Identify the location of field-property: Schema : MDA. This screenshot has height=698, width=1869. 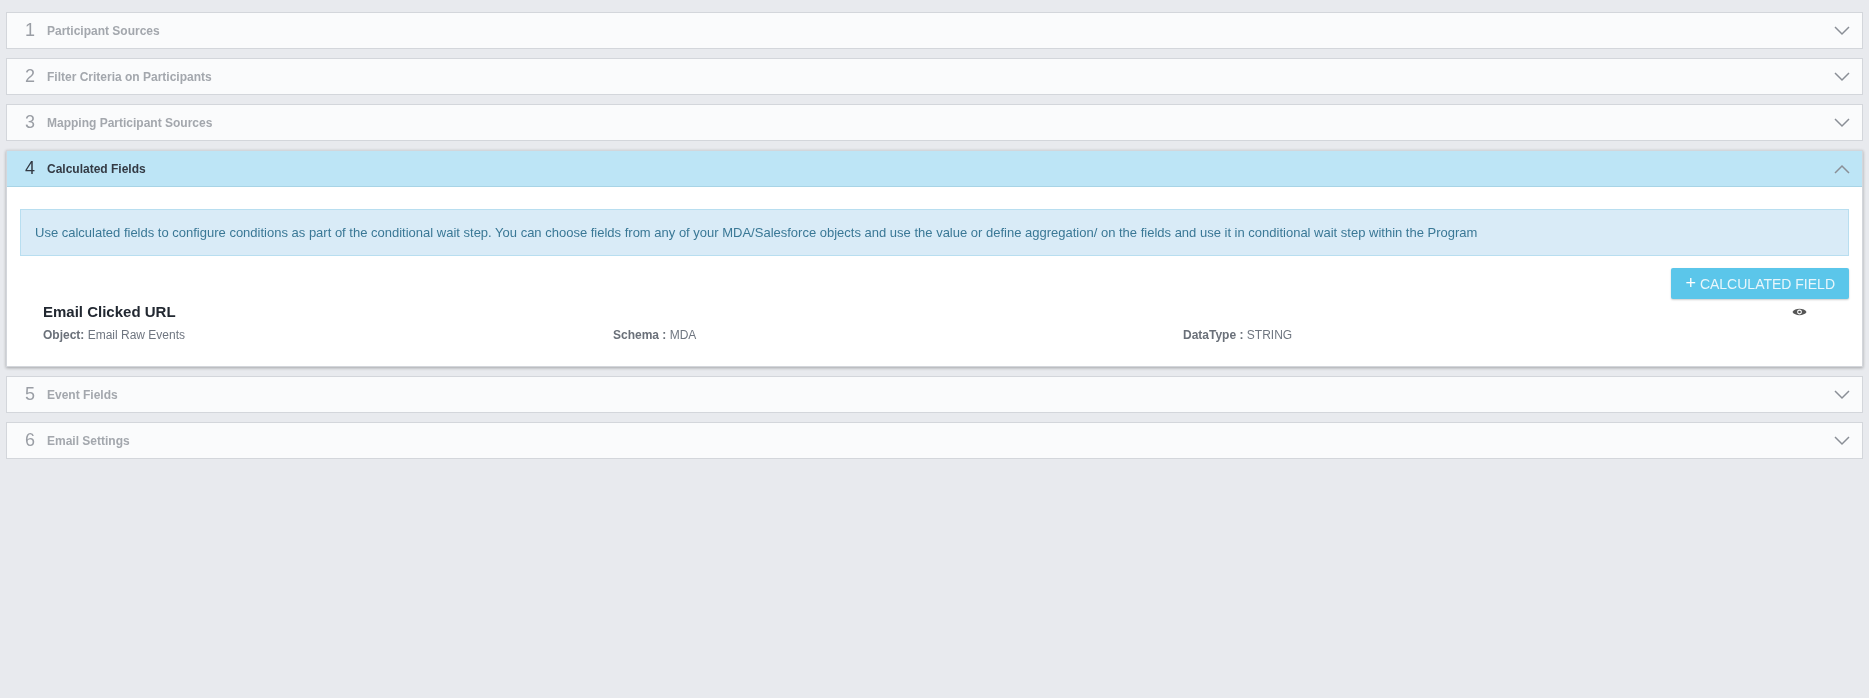
(655, 335).